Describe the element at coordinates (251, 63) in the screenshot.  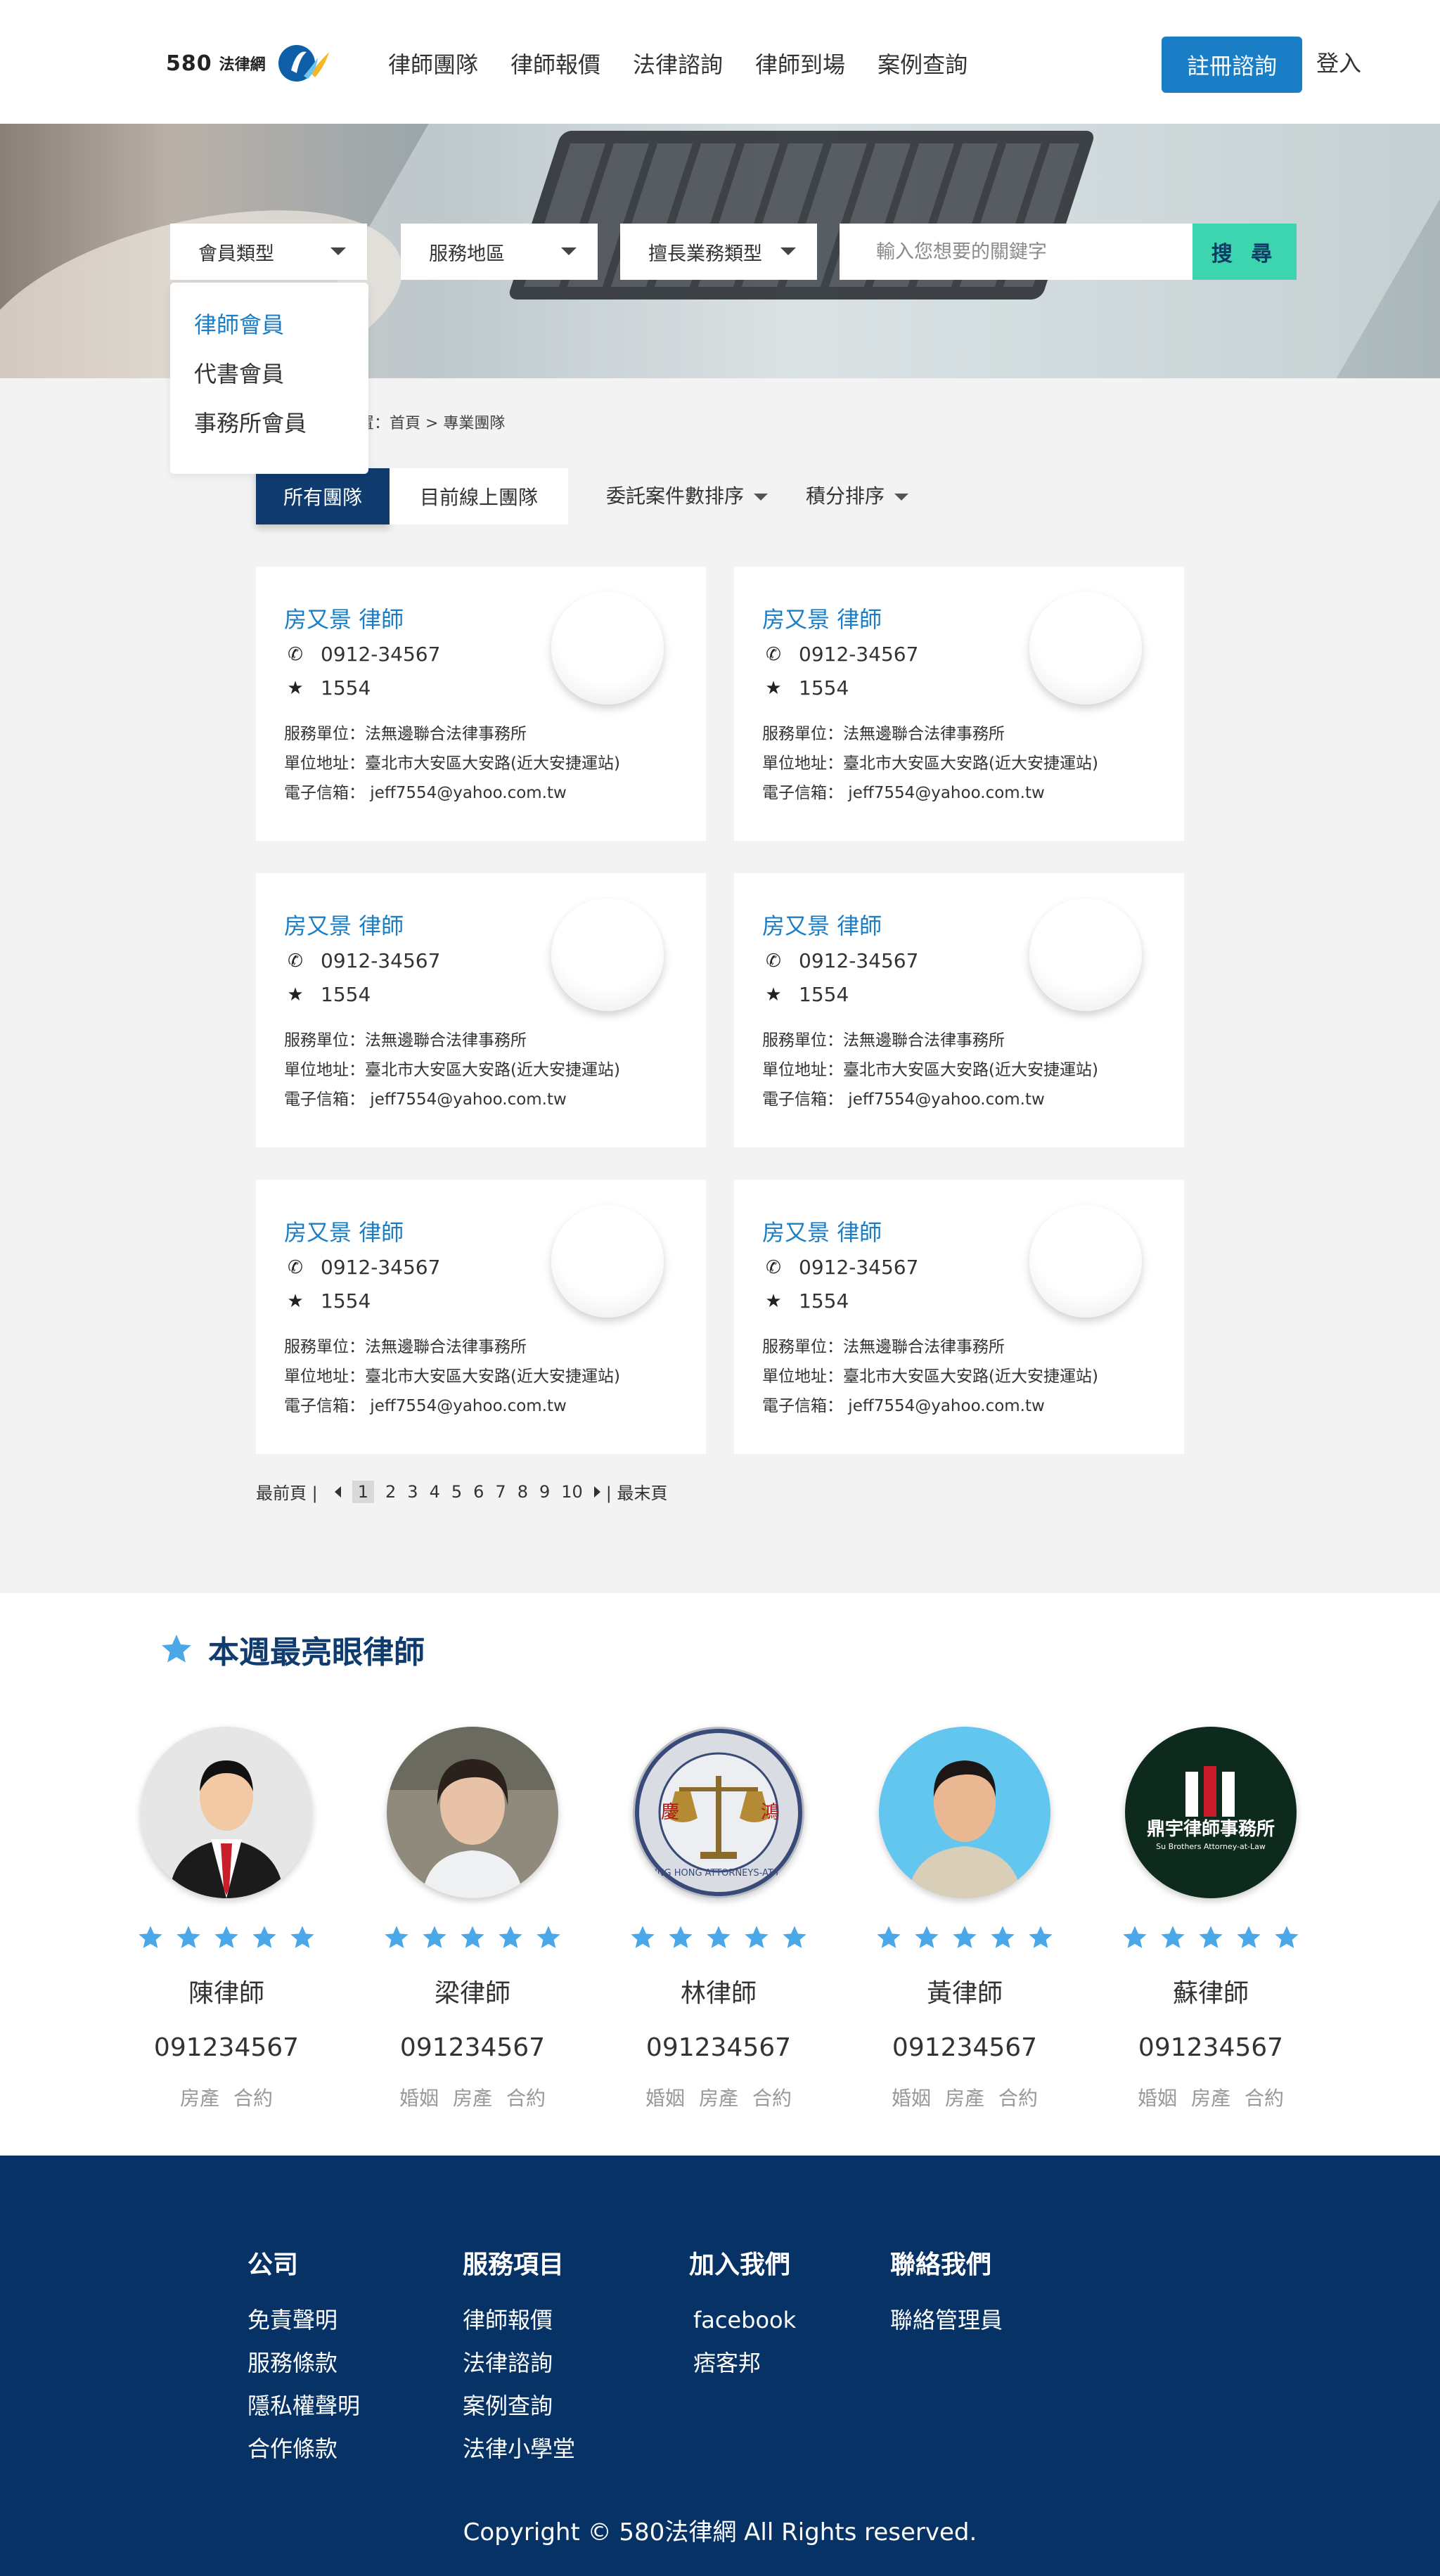
I see `site-logo: 580 法律網` at that location.